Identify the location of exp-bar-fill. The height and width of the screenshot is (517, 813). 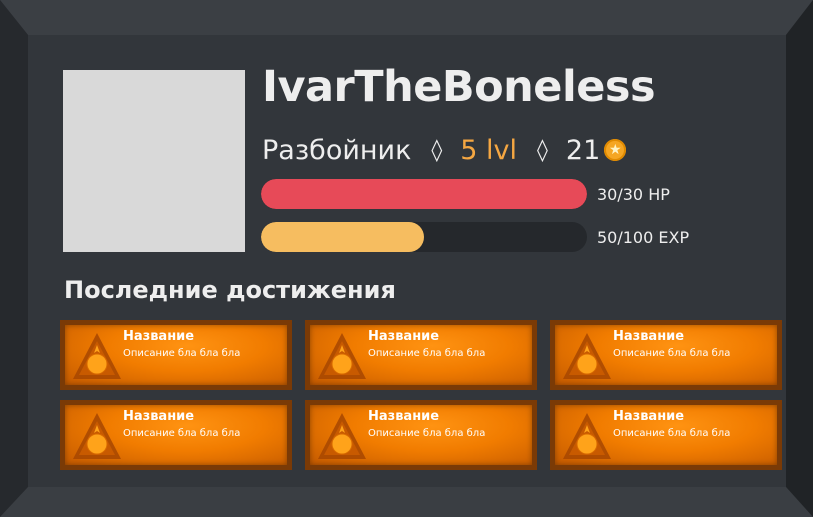
(342, 237).